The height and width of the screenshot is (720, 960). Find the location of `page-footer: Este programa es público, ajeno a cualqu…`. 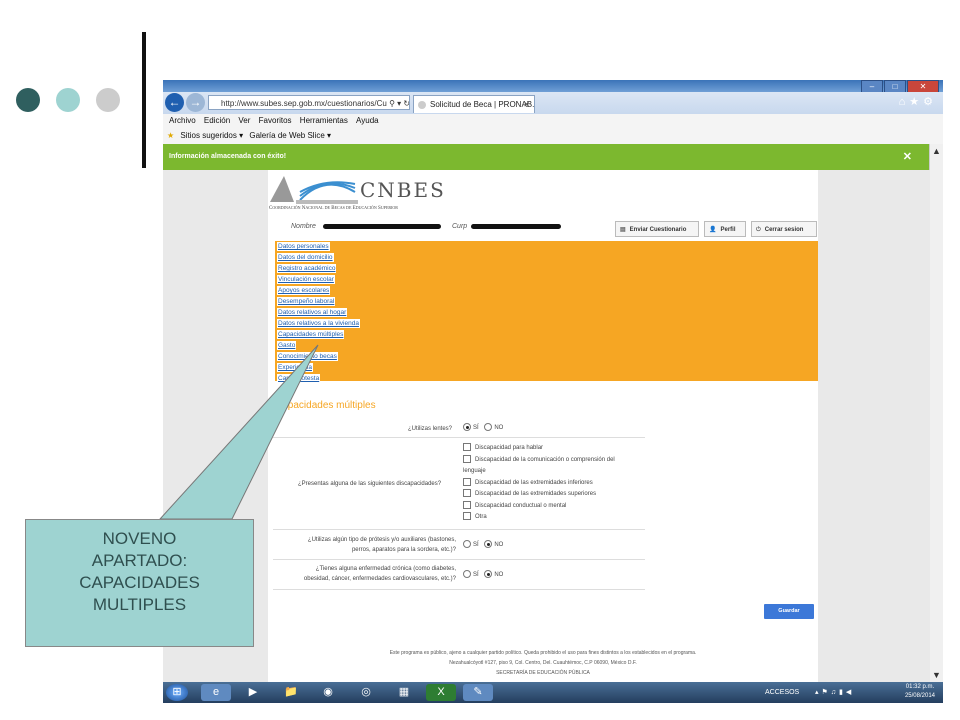

page-footer: Este programa es público, ajeno a cualqu… is located at coordinates (543, 663).